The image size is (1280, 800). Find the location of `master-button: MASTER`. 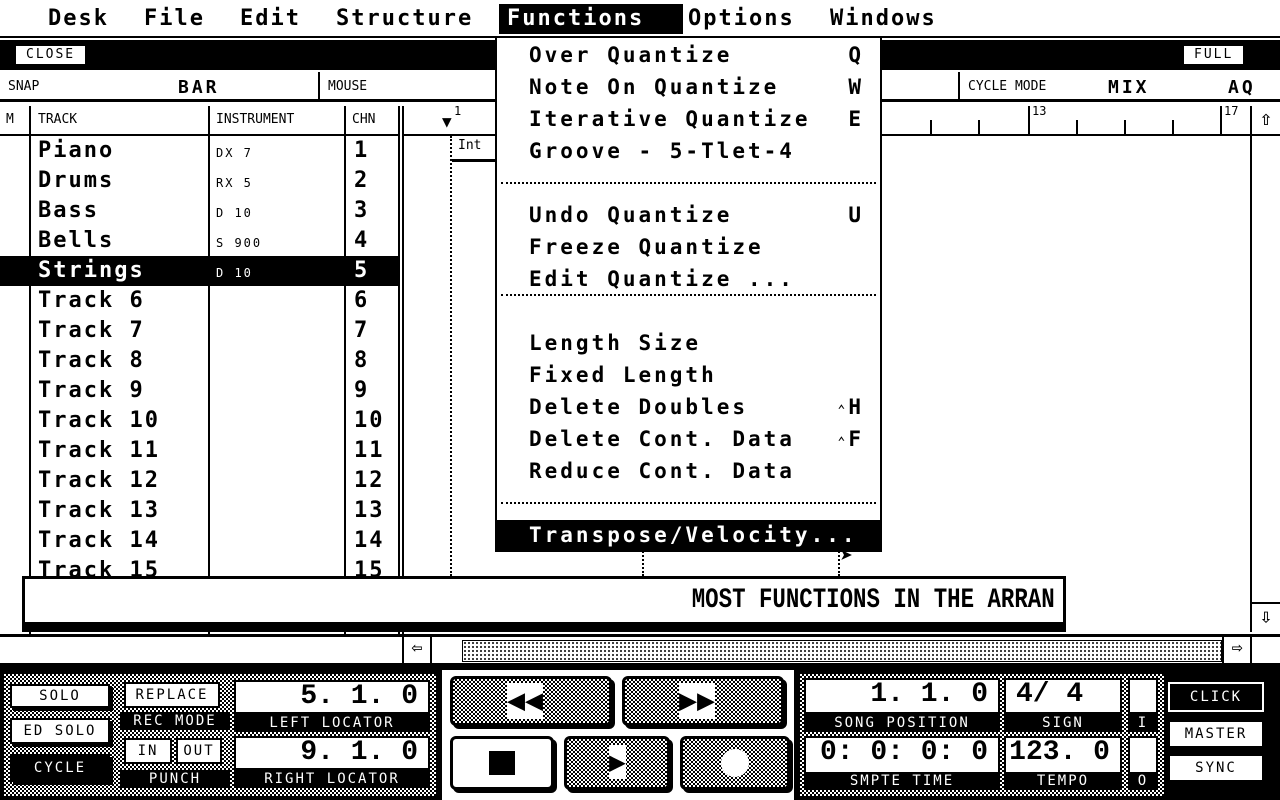

master-button: MASTER is located at coordinates (1216, 734).